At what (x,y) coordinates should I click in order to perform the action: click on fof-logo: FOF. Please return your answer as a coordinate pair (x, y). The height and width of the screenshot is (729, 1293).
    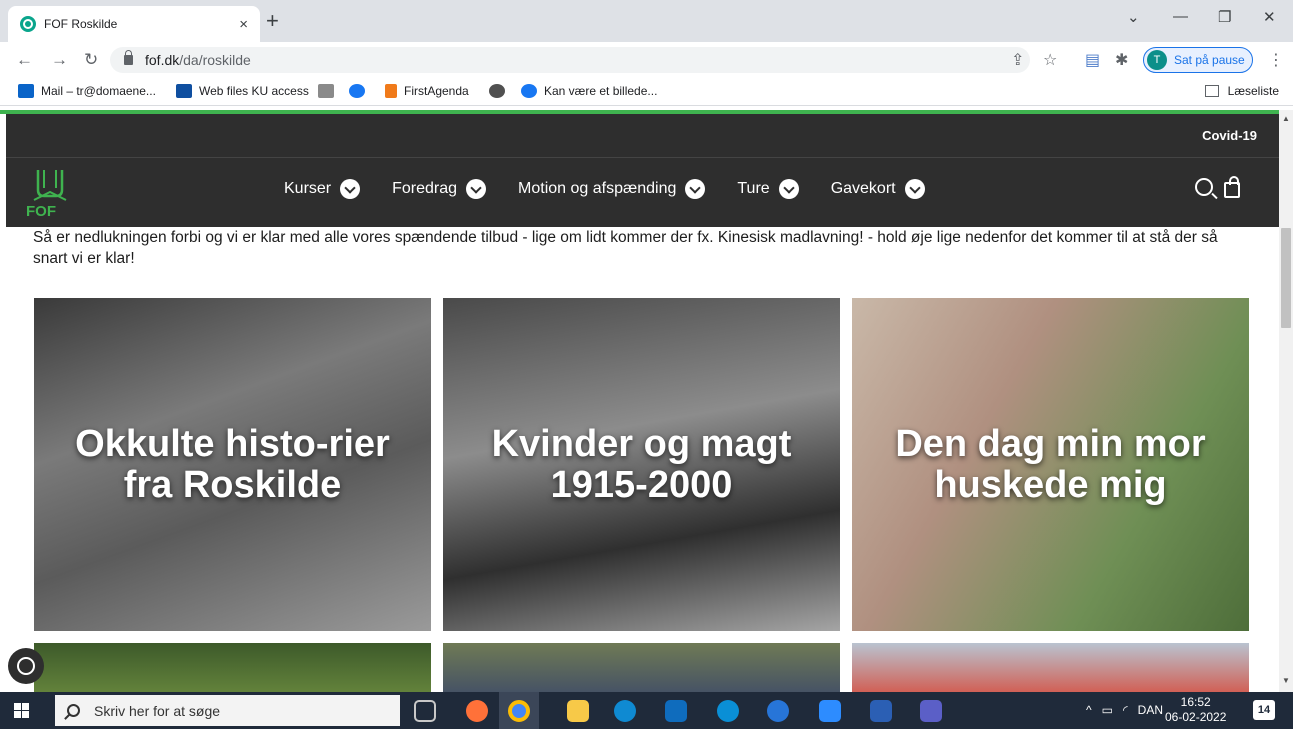
    Looking at the image, I should click on (50, 193).